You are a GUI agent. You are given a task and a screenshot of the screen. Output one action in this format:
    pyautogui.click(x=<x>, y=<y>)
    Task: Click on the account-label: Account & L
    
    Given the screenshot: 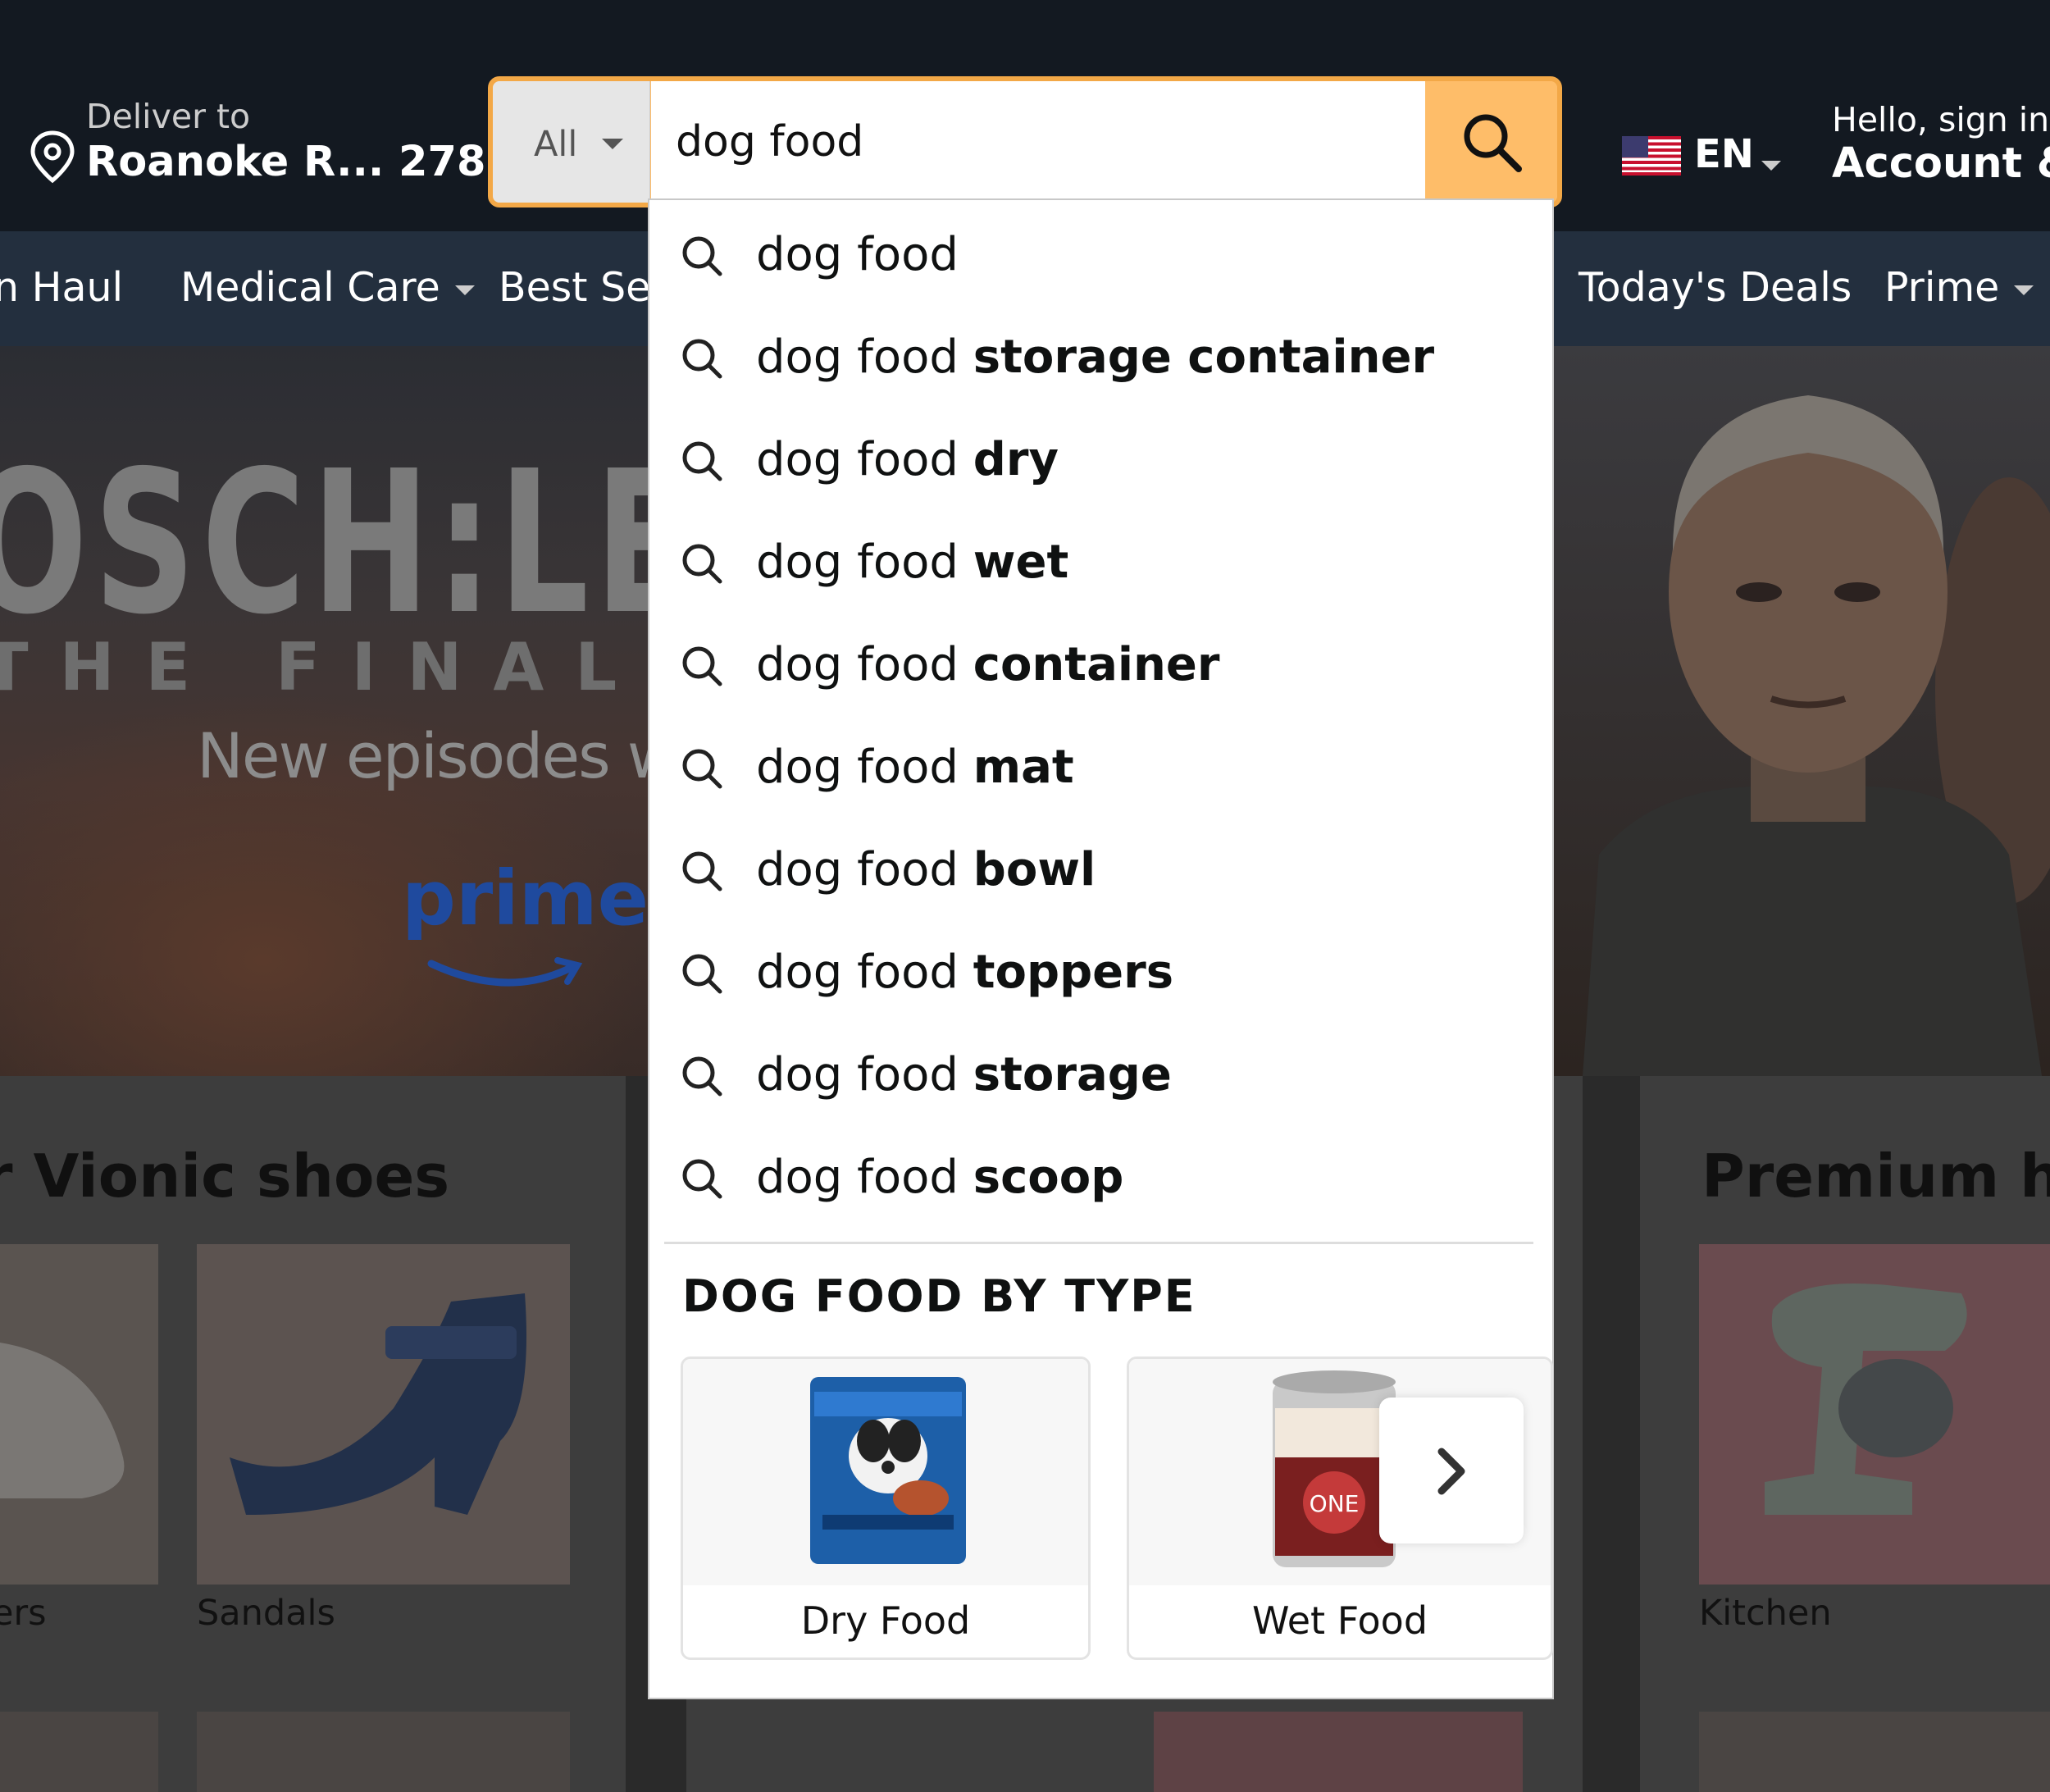 What is the action you would take?
    pyautogui.click(x=1941, y=163)
    